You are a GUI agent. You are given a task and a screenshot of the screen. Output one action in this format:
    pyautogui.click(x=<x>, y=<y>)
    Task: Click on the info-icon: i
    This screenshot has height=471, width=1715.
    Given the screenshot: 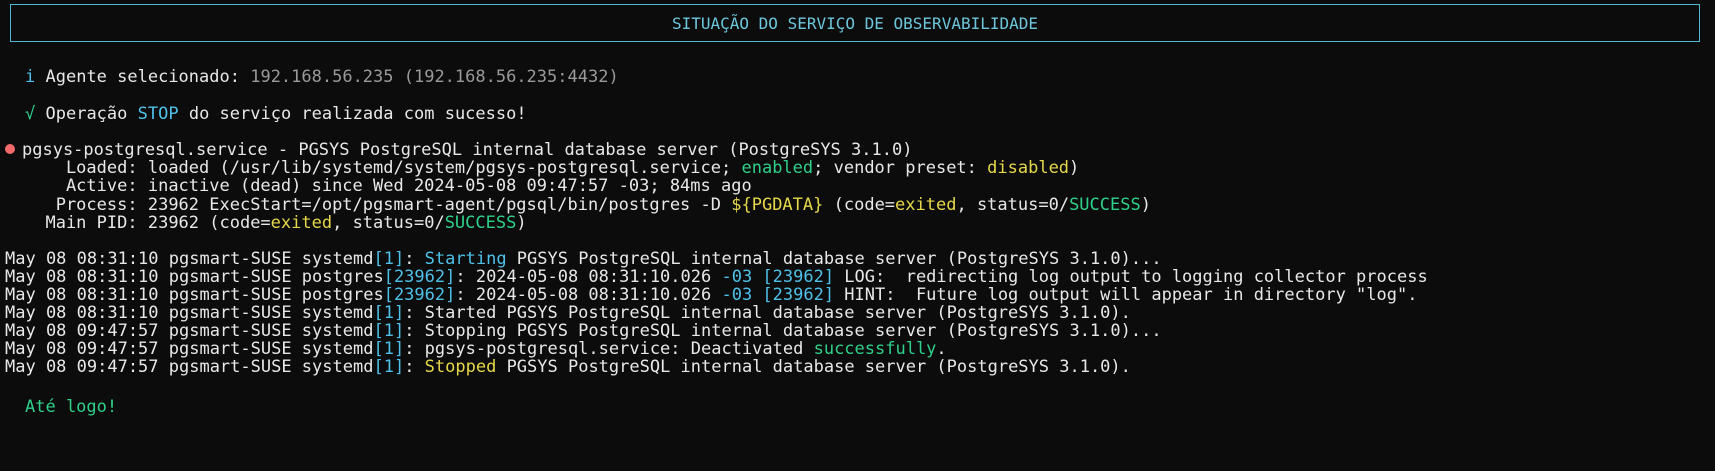 What is the action you would take?
    pyautogui.click(x=30, y=77)
    